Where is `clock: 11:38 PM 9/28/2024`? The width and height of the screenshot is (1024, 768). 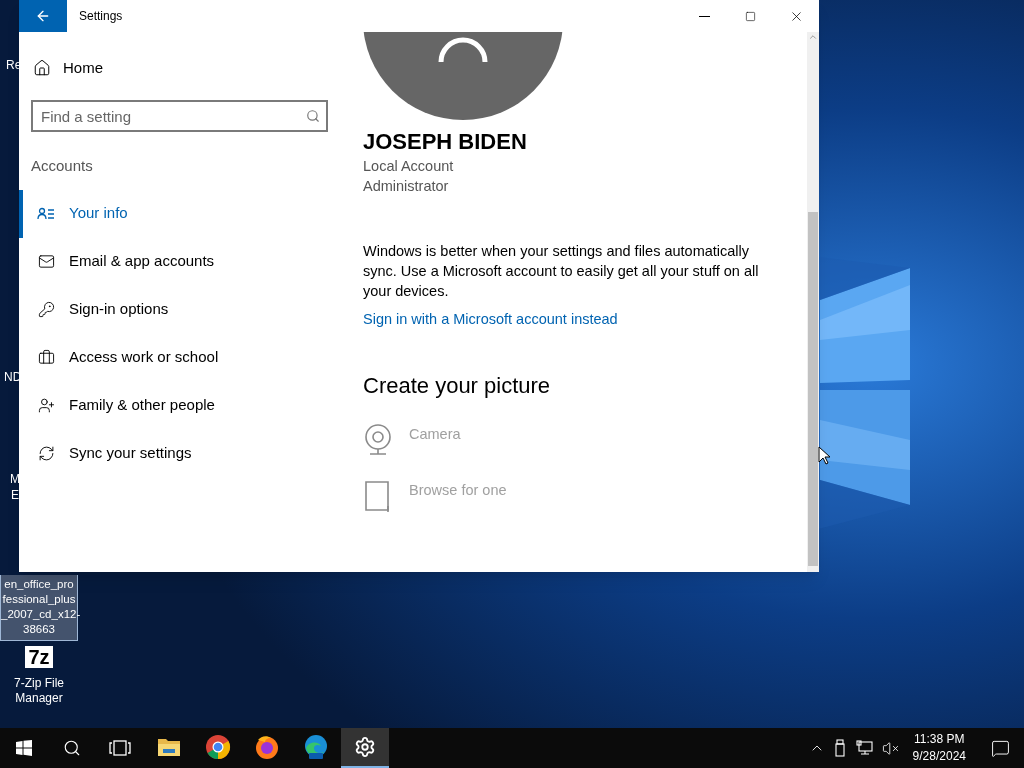 clock: 11:38 PM 9/28/2024 is located at coordinates (939, 748).